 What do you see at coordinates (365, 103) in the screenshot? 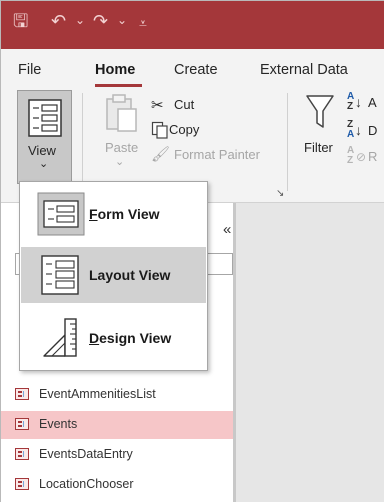
I see `sort-ascending-icon: A Z ↓ A` at bounding box center [365, 103].